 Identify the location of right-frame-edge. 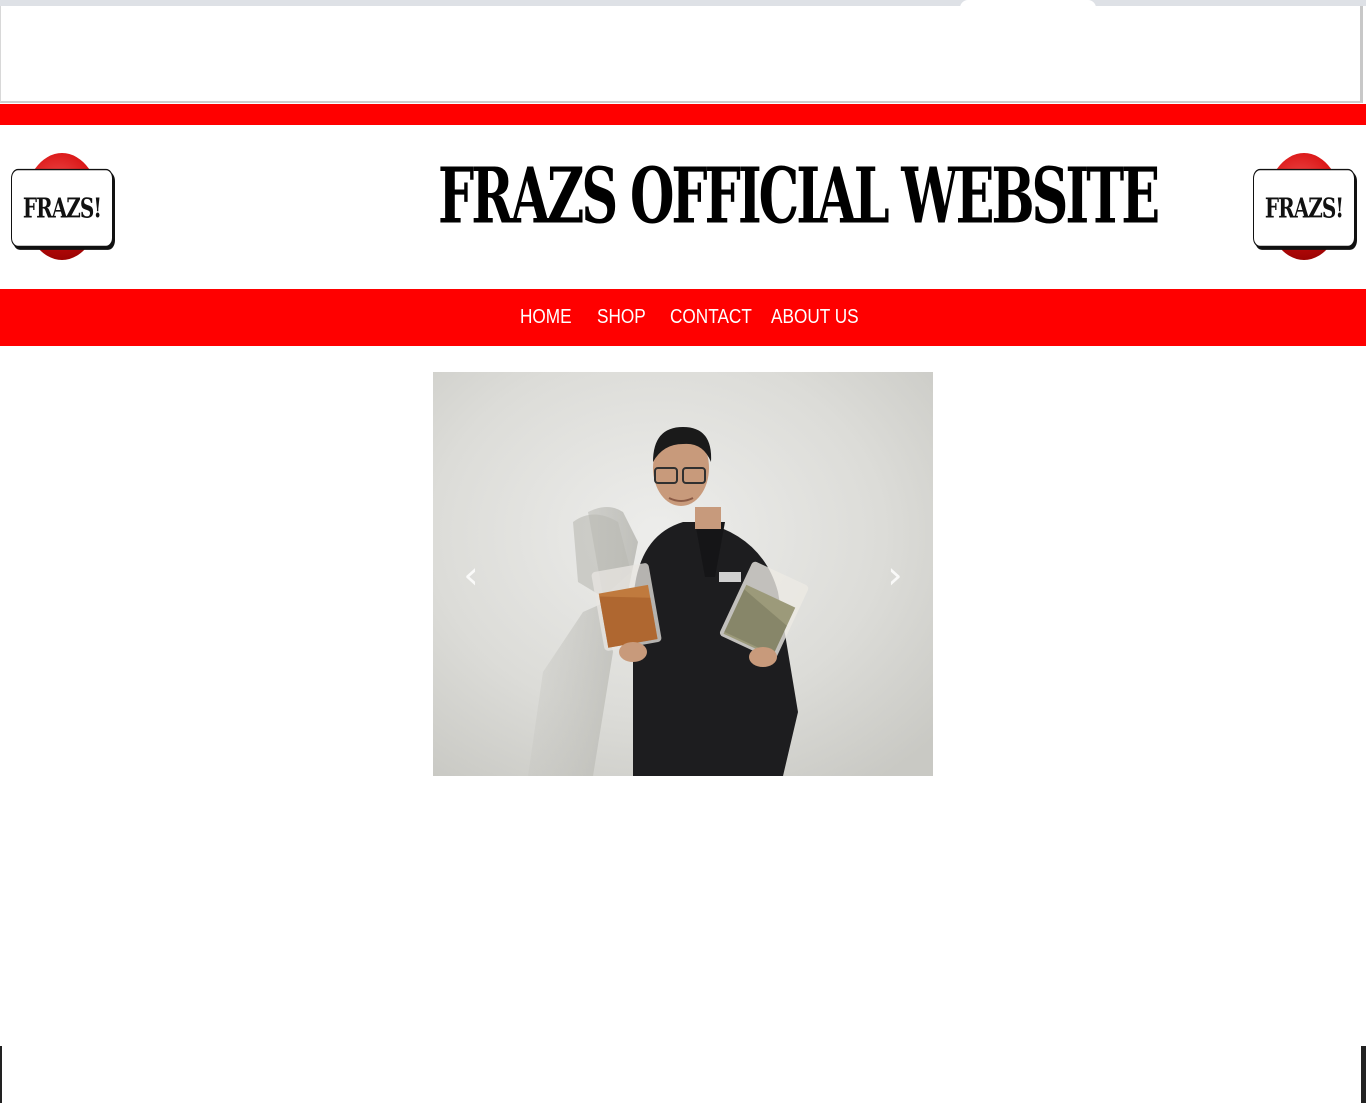
(1363, 1074).